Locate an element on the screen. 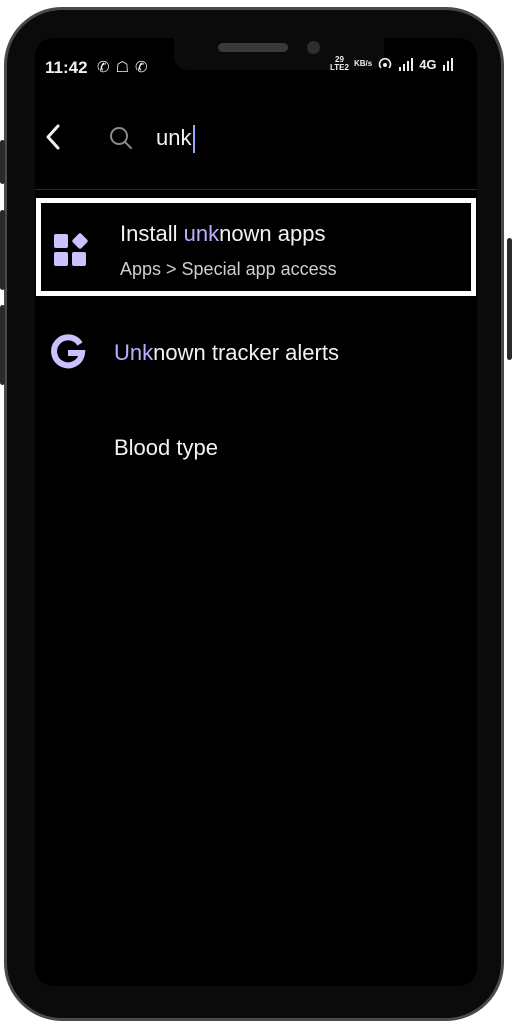  status-right: 29 LTE2 KB/s 4G is located at coordinates (392, 64).